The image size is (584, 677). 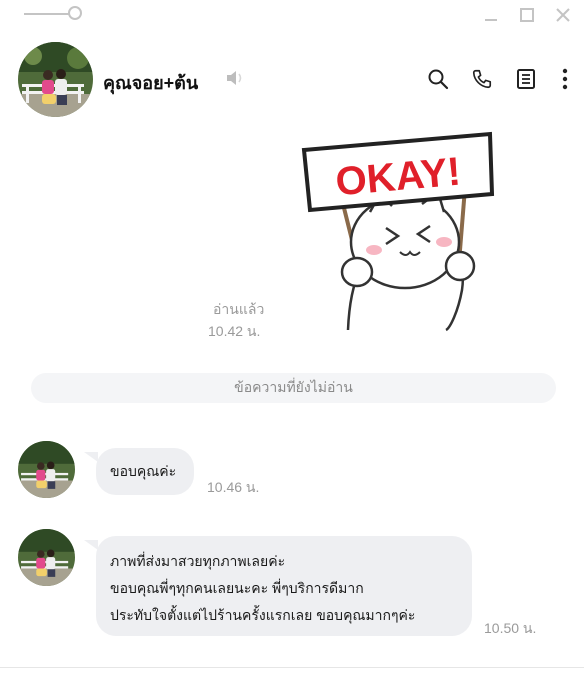 I want to click on notes-icon, so click(x=526, y=79).